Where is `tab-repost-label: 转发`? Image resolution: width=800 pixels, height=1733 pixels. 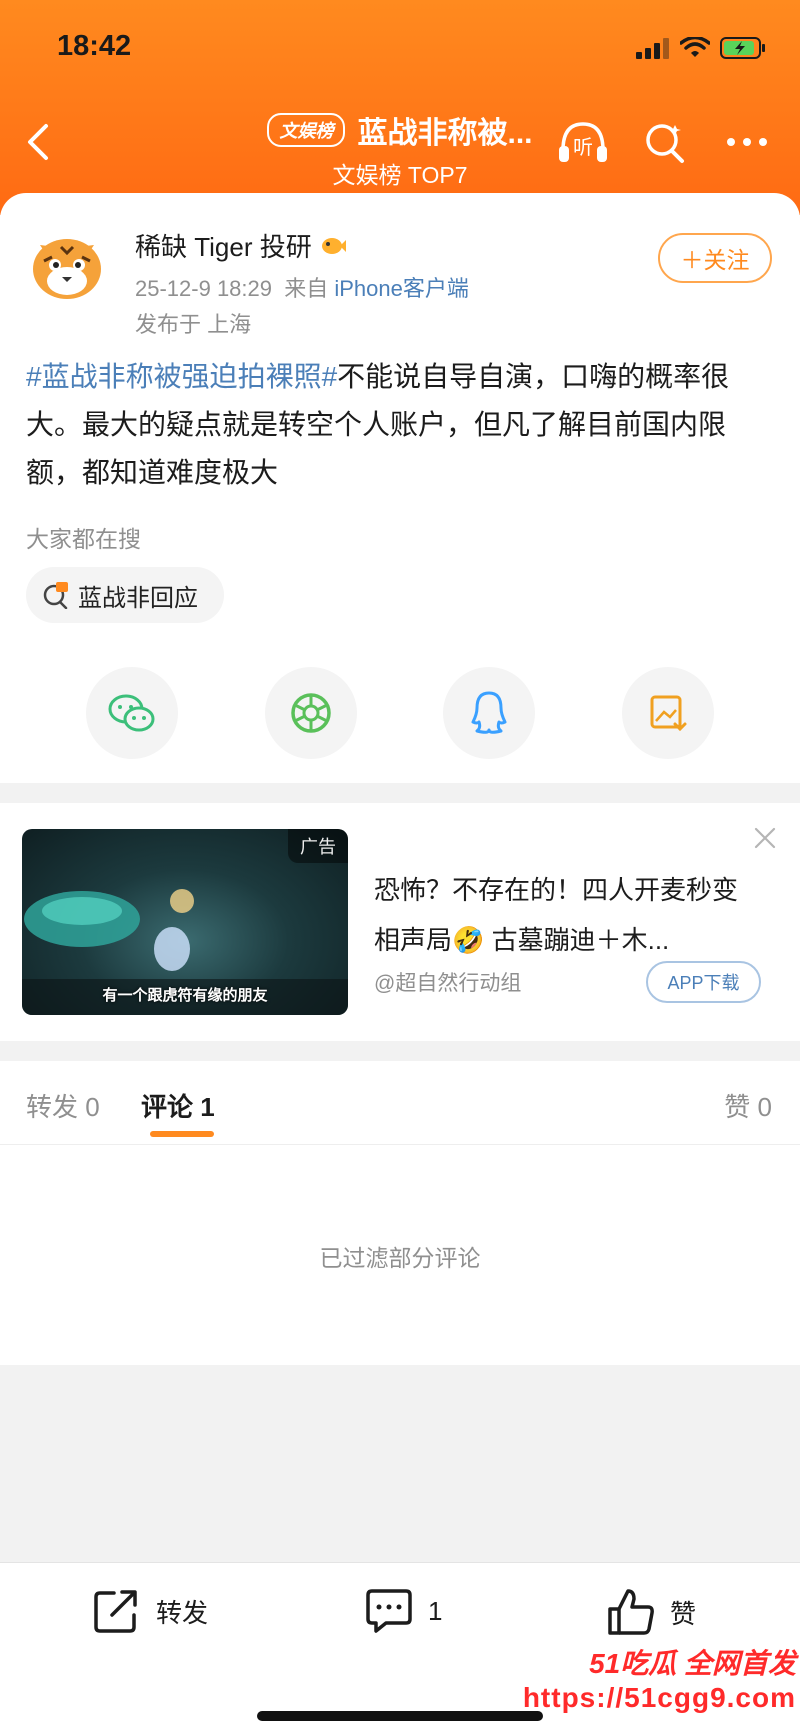 tab-repost-label: 转发 is located at coordinates (52, 1107).